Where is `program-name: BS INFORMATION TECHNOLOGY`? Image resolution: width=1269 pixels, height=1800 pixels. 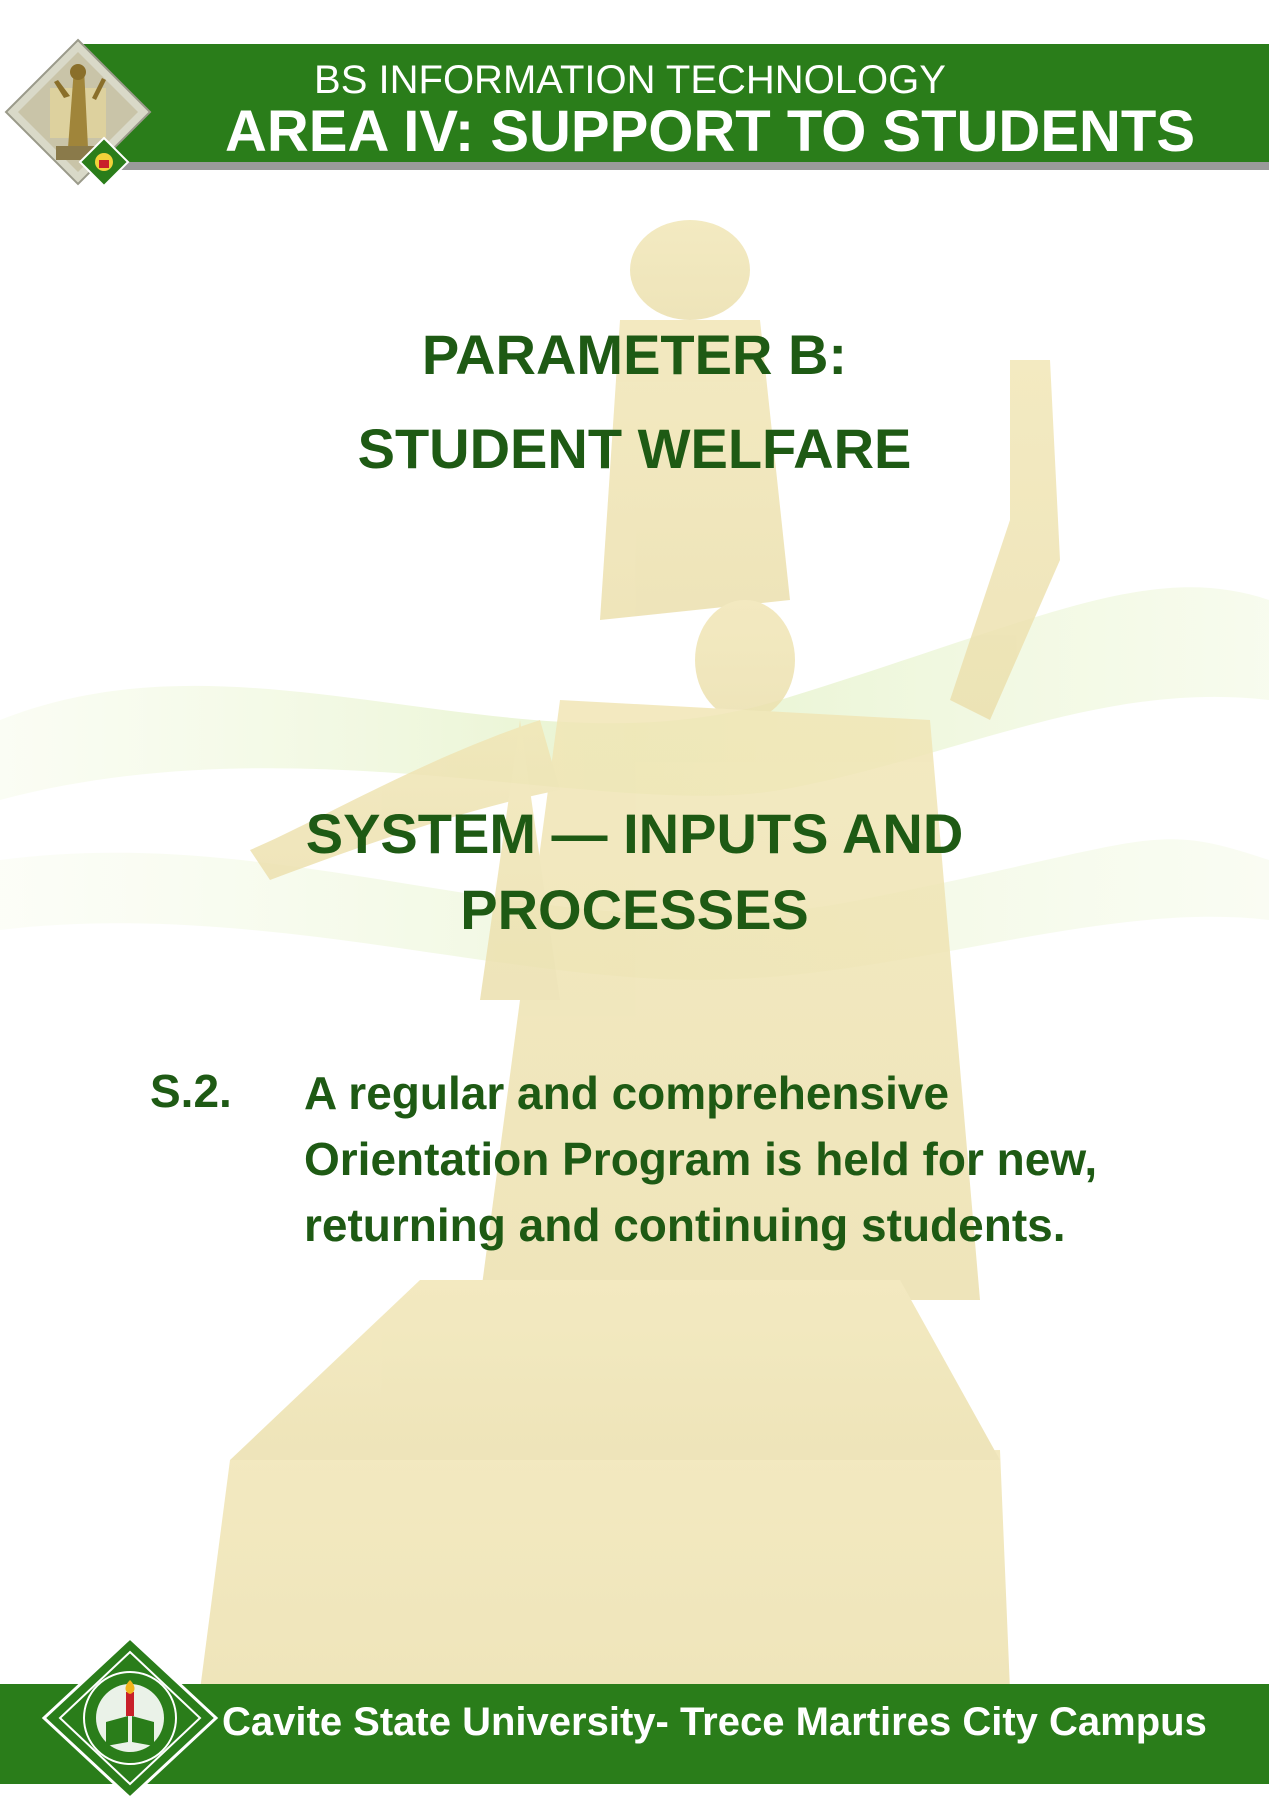 program-name: BS INFORMATION TECHNOLOGY is located at coordinates (630, 80).